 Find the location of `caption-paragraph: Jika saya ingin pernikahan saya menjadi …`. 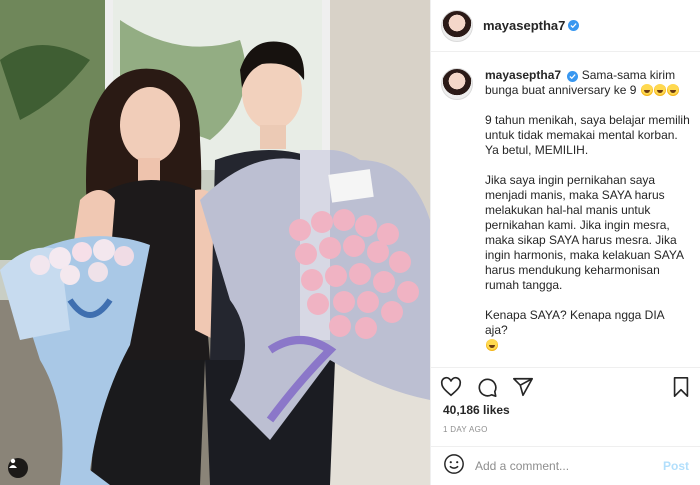

caption-paragraph: Jika saya ingin pernikahan saya menjadi … is located at coordinates (584, 232).